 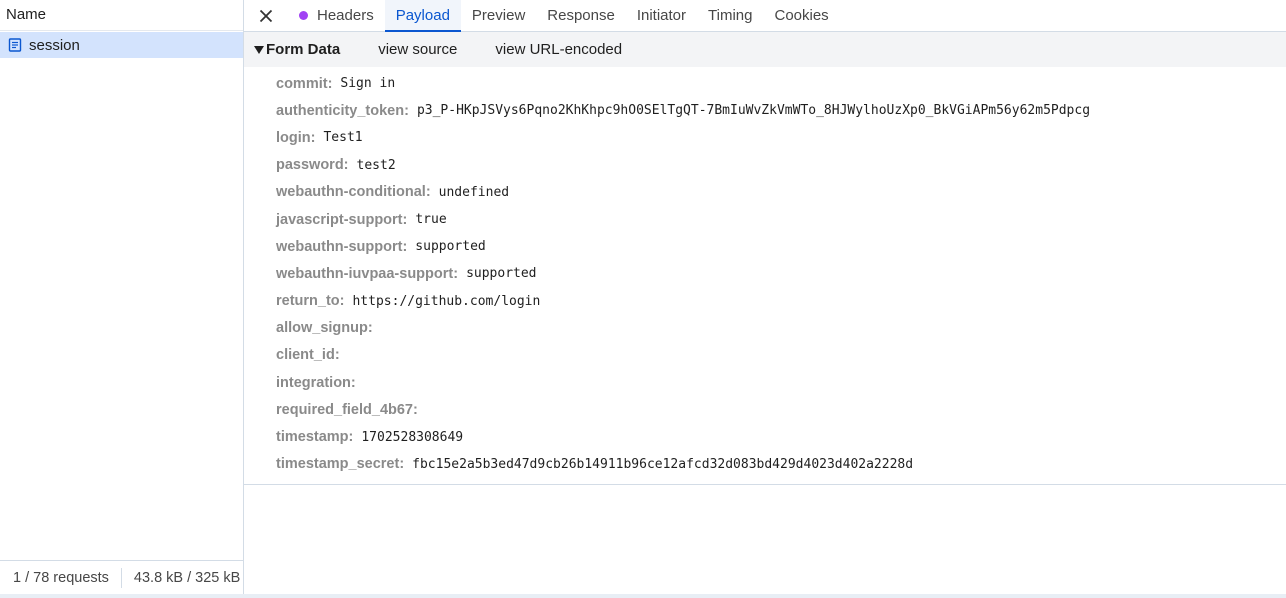 What do you see at coordinates (61, 577) in the screenshot?
I see `request-count: 1 / 78 requests` at bounding box center [61, 577].